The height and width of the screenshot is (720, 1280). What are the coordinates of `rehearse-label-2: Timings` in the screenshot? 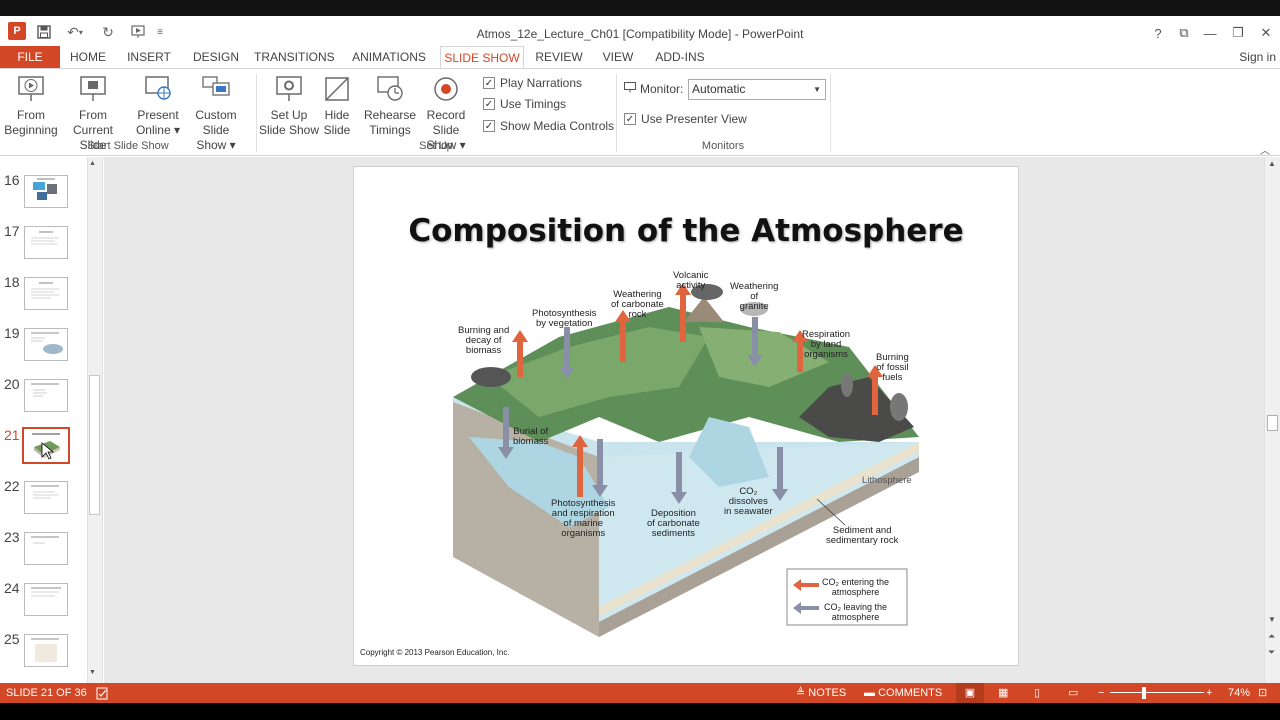 It's located at (390, 130).